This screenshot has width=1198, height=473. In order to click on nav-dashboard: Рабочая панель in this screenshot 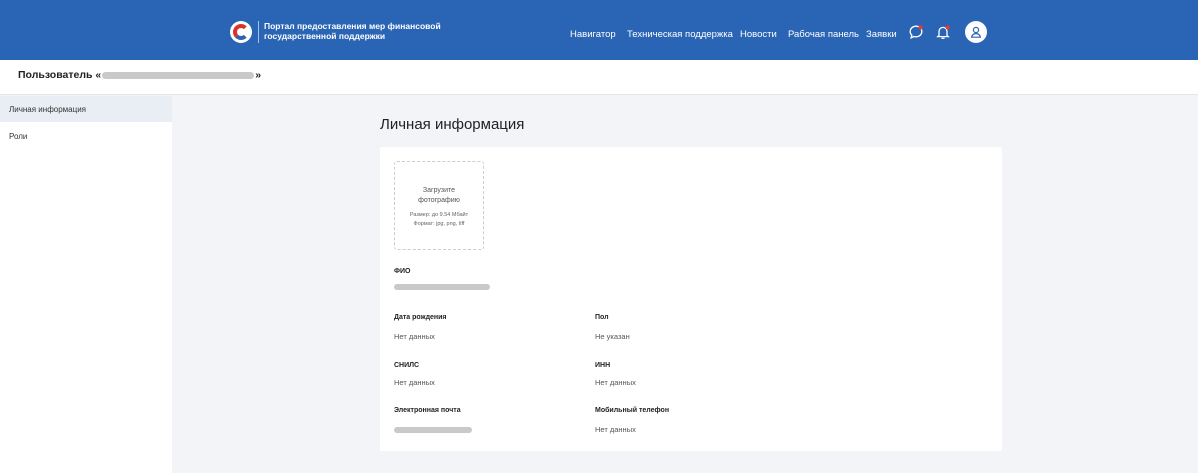, I will do `click(823, 34)`.